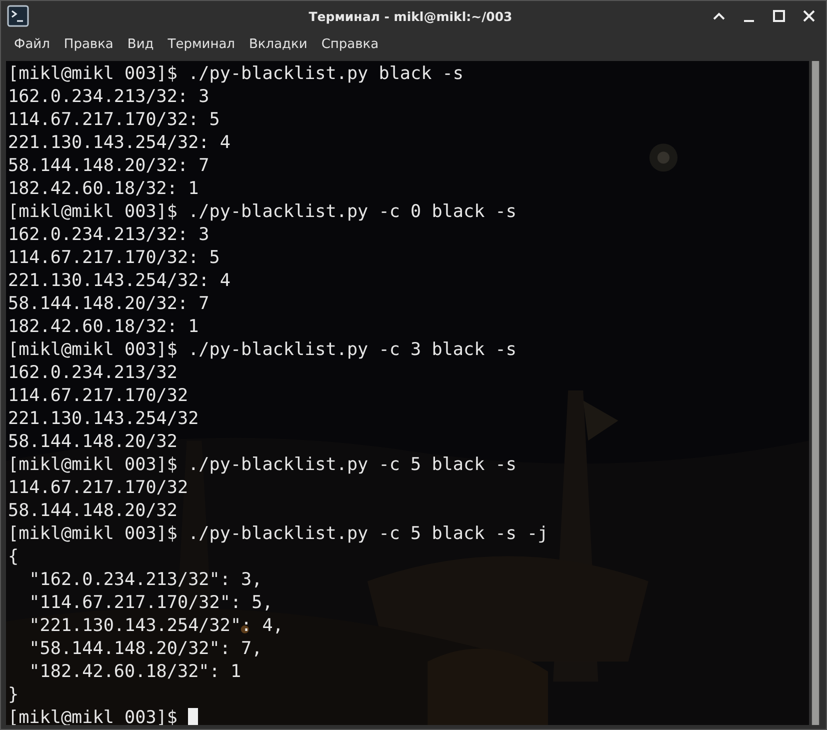 Image resolution: width=827 pixels, height=730 pixels. Describe the element at coordinates (278, 534) in the screenshot. I see `terminal-line: [mikl@mikl 003]$ ./py-blacklist.py -c 5 black -s -j` at that location.